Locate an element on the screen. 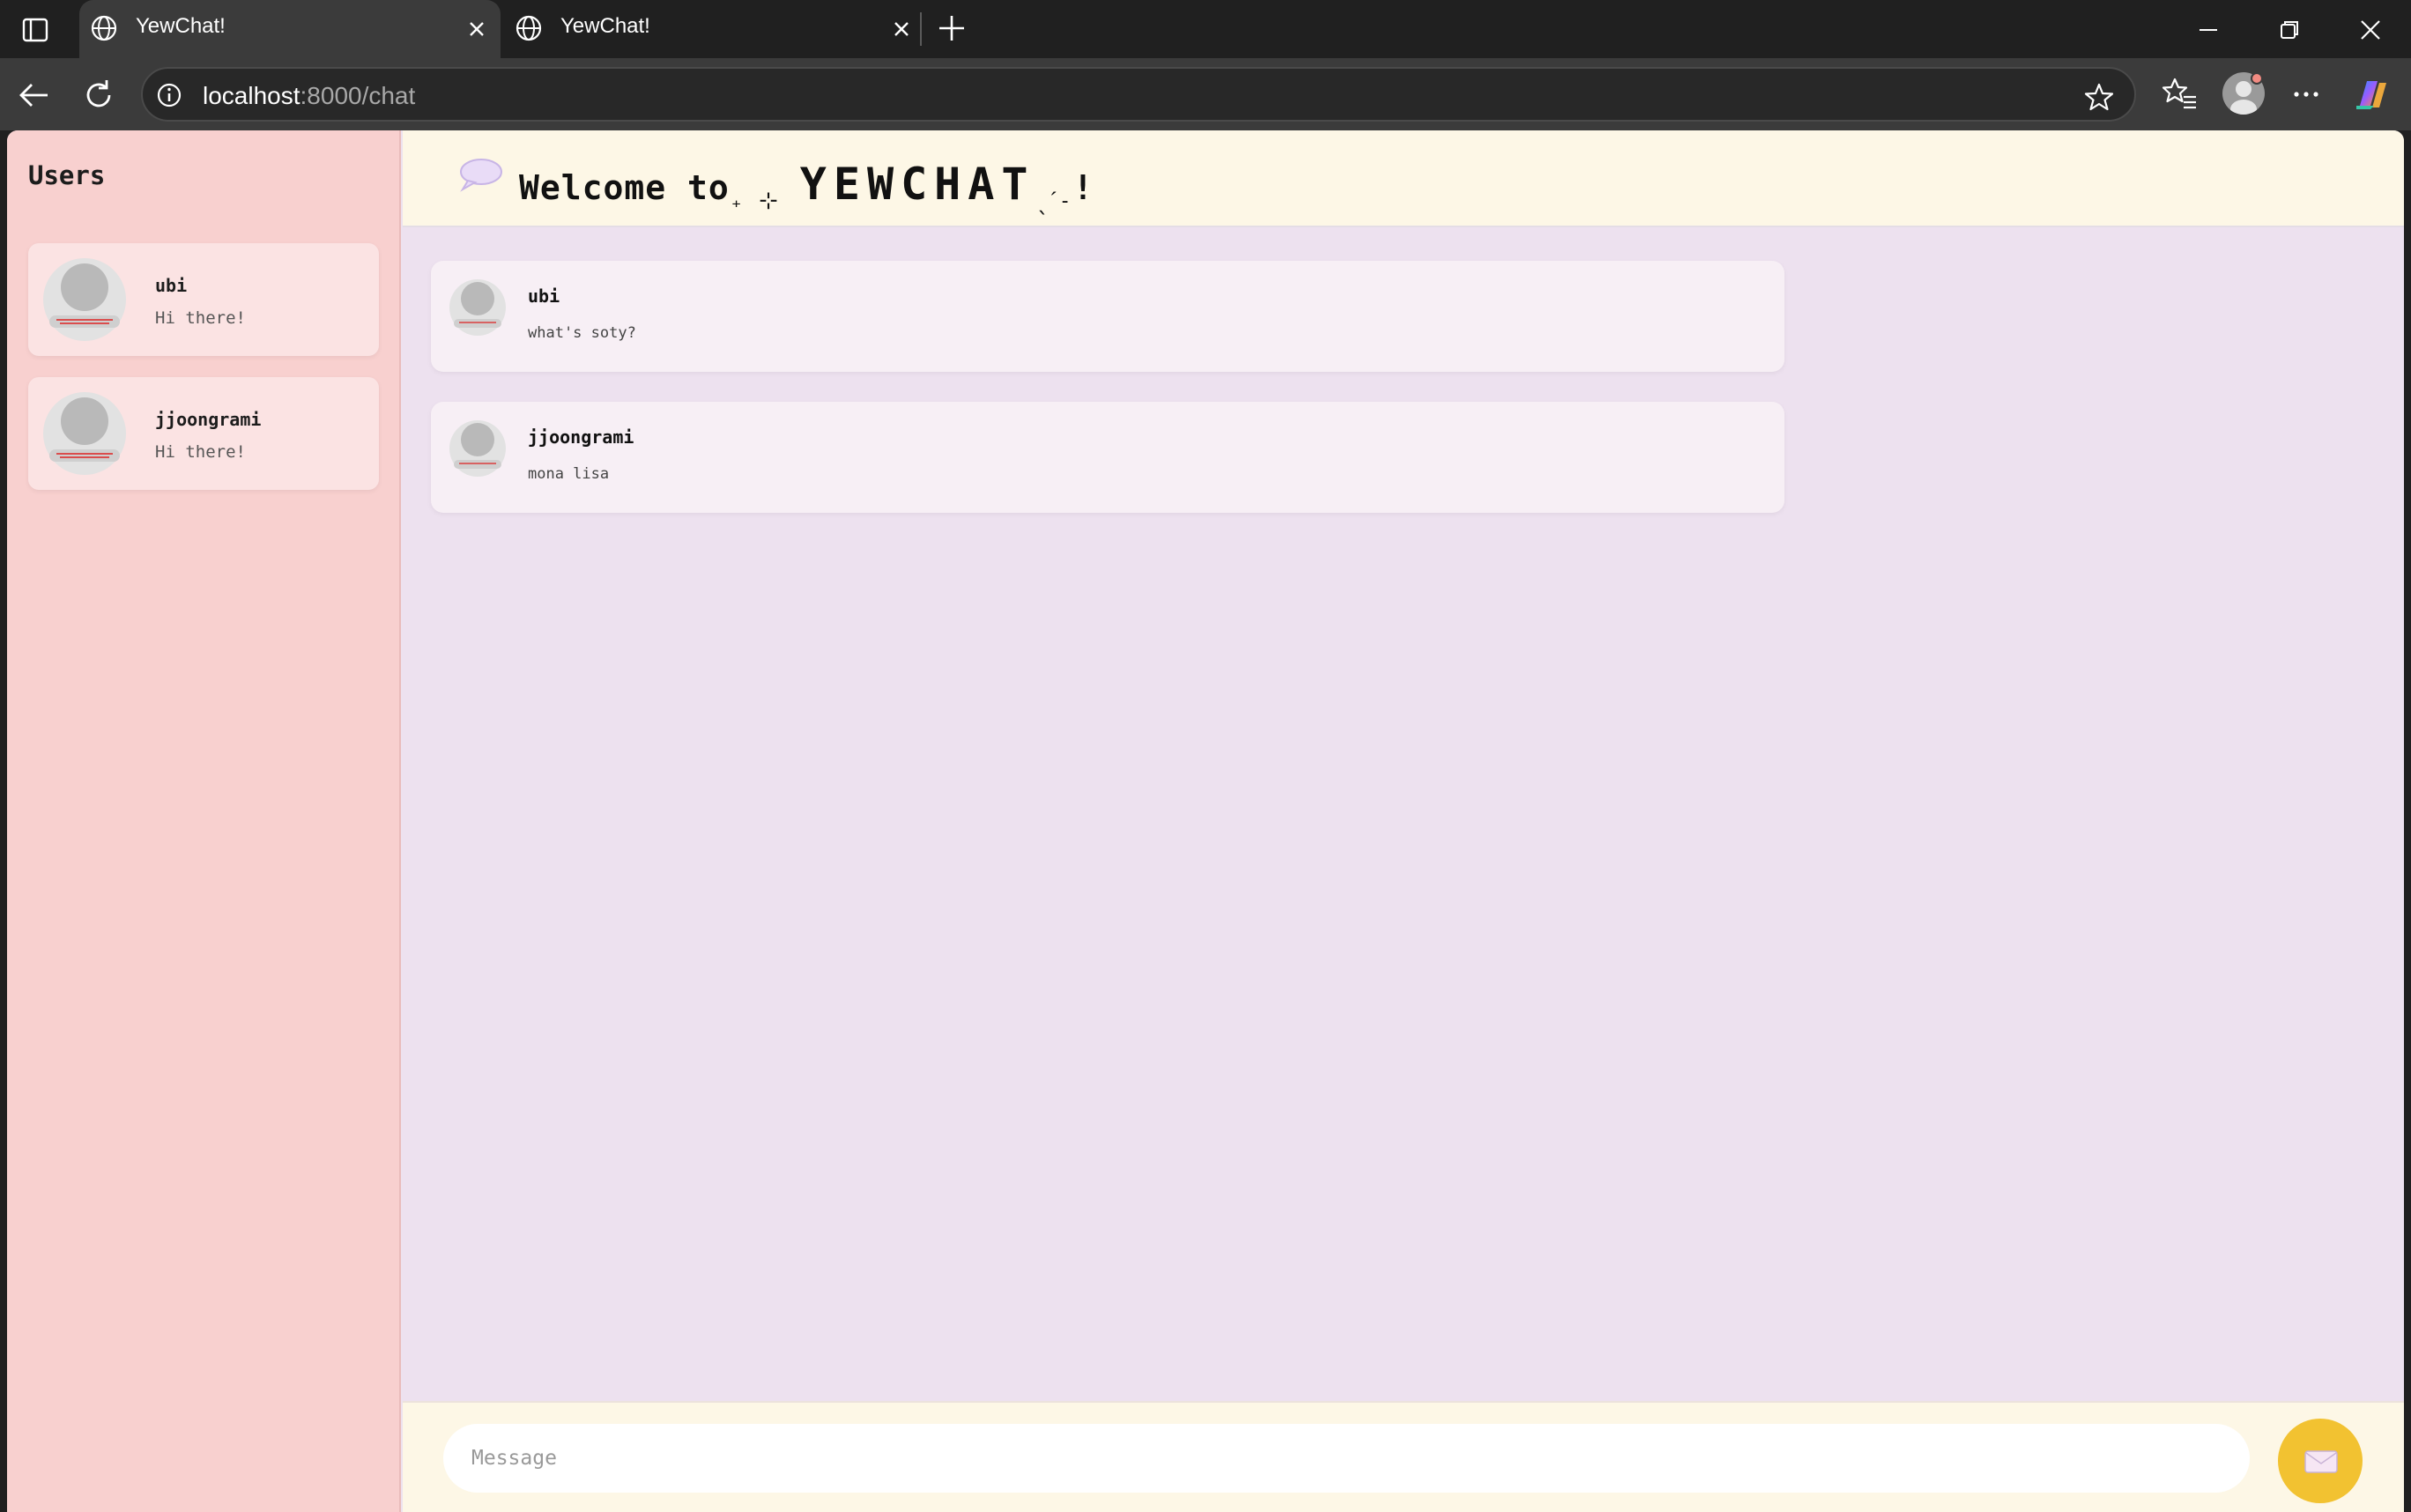 This screenshot has width=2411, height=1512. message-composer is located at coordinates (1403, 1456).